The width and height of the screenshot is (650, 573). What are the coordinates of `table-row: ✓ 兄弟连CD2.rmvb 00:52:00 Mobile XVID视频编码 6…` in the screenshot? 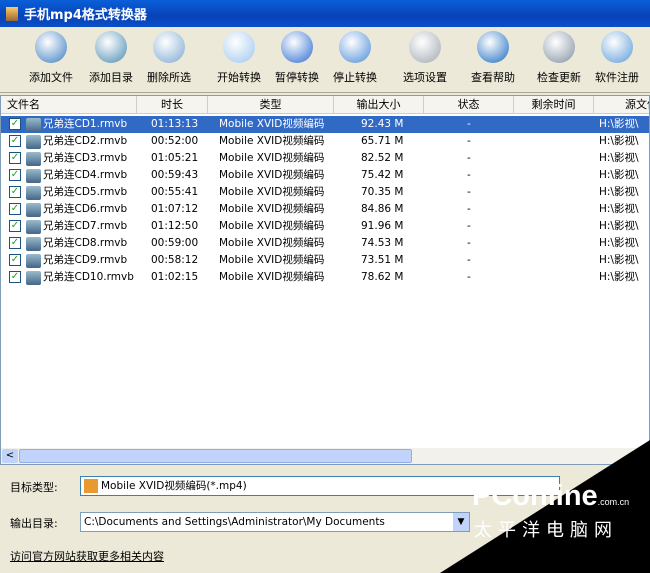 It's located at (325, 141).